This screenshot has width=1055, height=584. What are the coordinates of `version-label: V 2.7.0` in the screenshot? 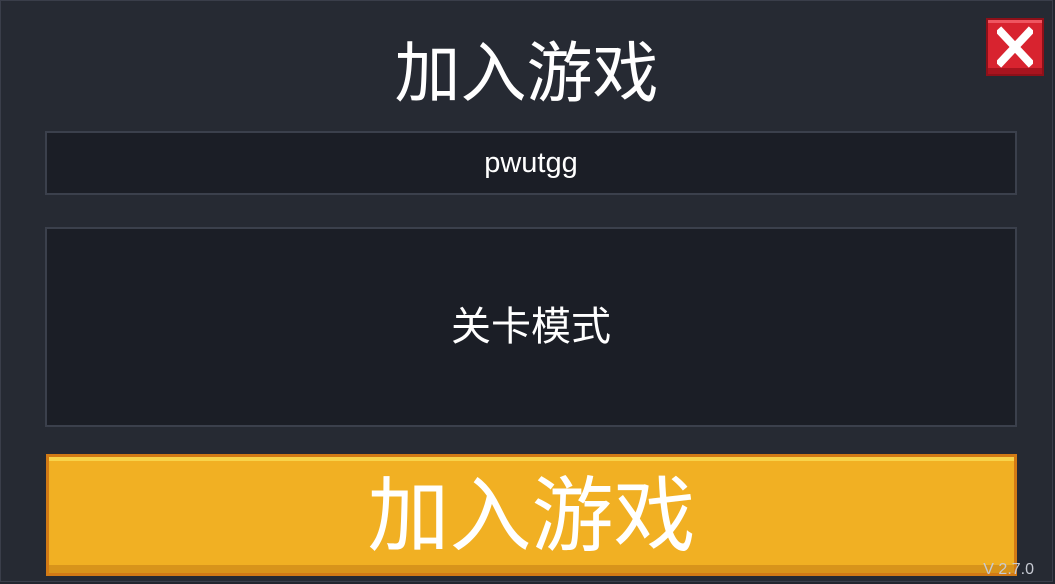 It's located at (1008, 569).